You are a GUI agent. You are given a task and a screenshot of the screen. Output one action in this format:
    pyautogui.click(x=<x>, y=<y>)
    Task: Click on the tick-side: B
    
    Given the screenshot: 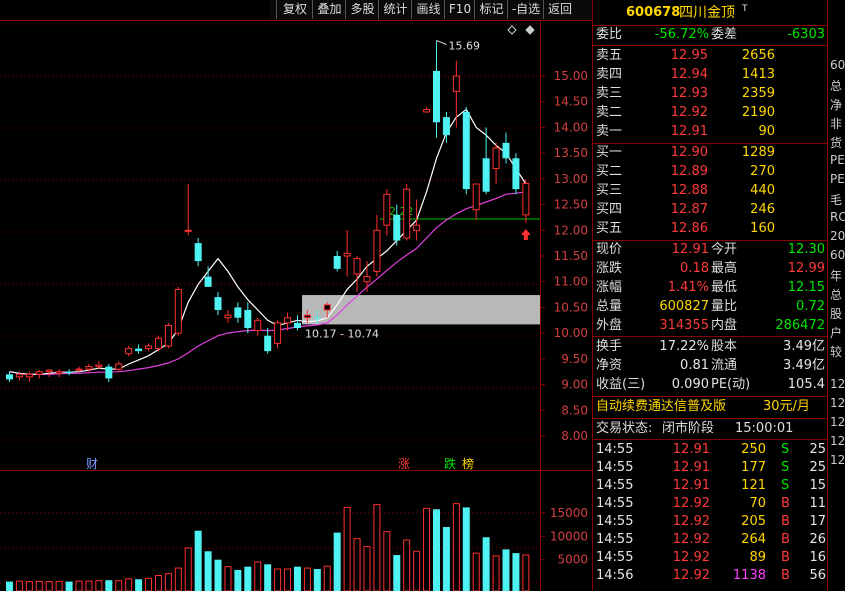 What is the action you would take?
    pyautogui.click(x=785, y=539)
    